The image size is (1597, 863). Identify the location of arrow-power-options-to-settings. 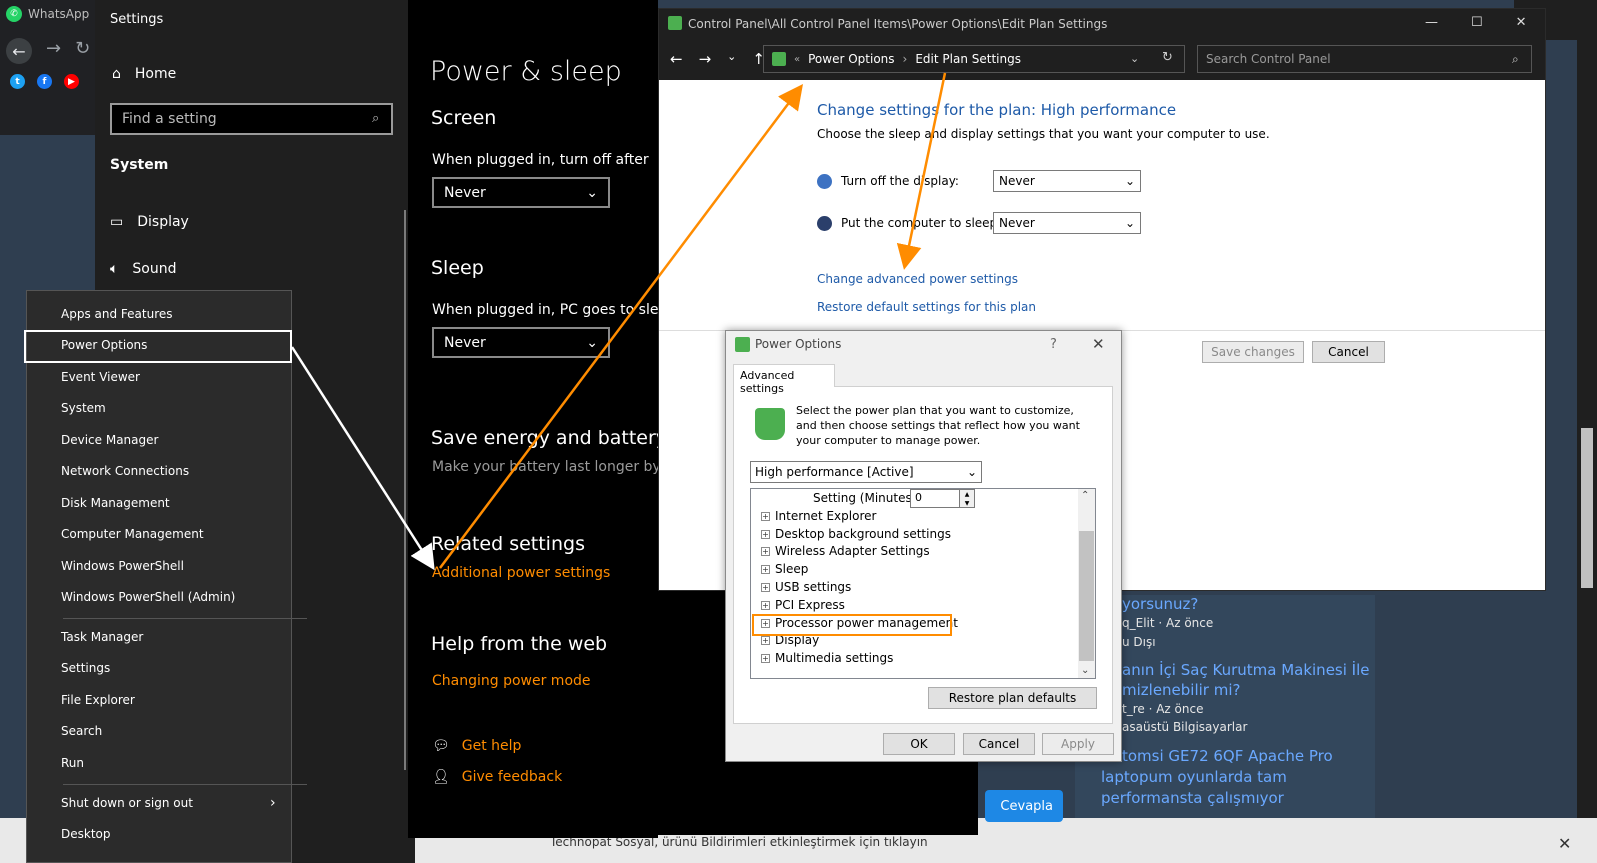
(362, 458).